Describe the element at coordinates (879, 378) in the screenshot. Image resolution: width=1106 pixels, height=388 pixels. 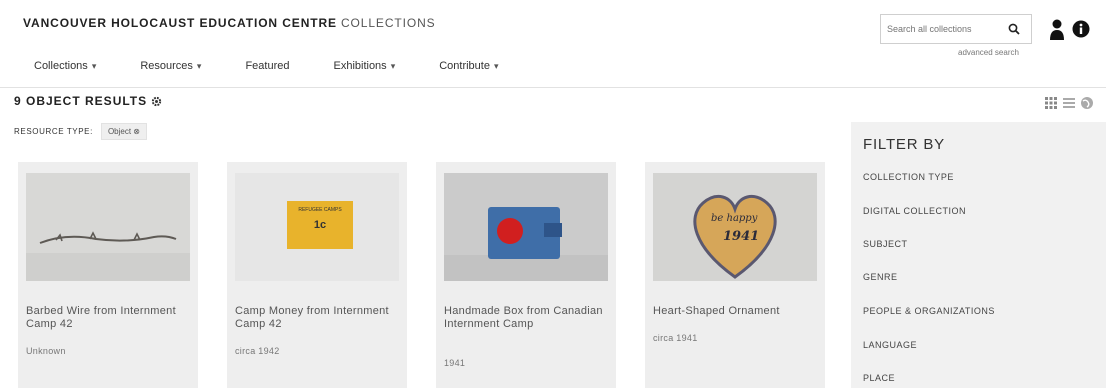
I see `filter-item-place: PLACE` at that location.